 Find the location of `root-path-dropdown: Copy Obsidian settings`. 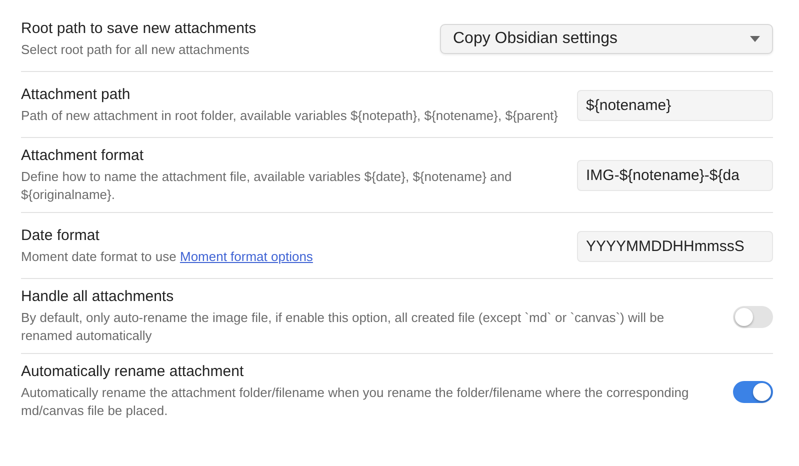

root-path-dropdown: Copy Obsidian settings is located at coordinates (606, 39).